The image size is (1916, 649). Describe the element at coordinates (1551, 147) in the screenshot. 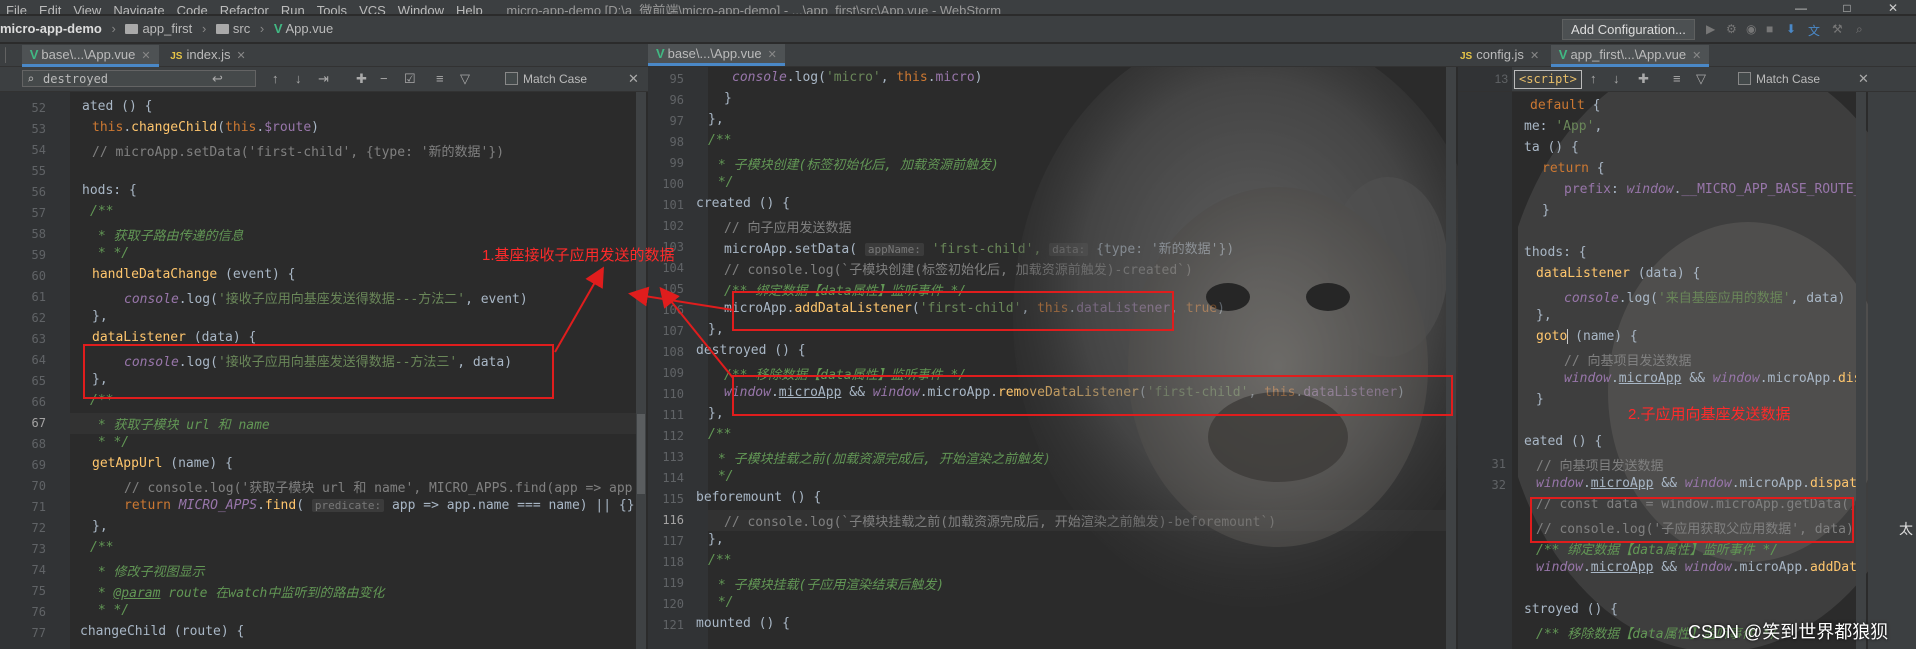

I see `code-line: ta () {` at that location.